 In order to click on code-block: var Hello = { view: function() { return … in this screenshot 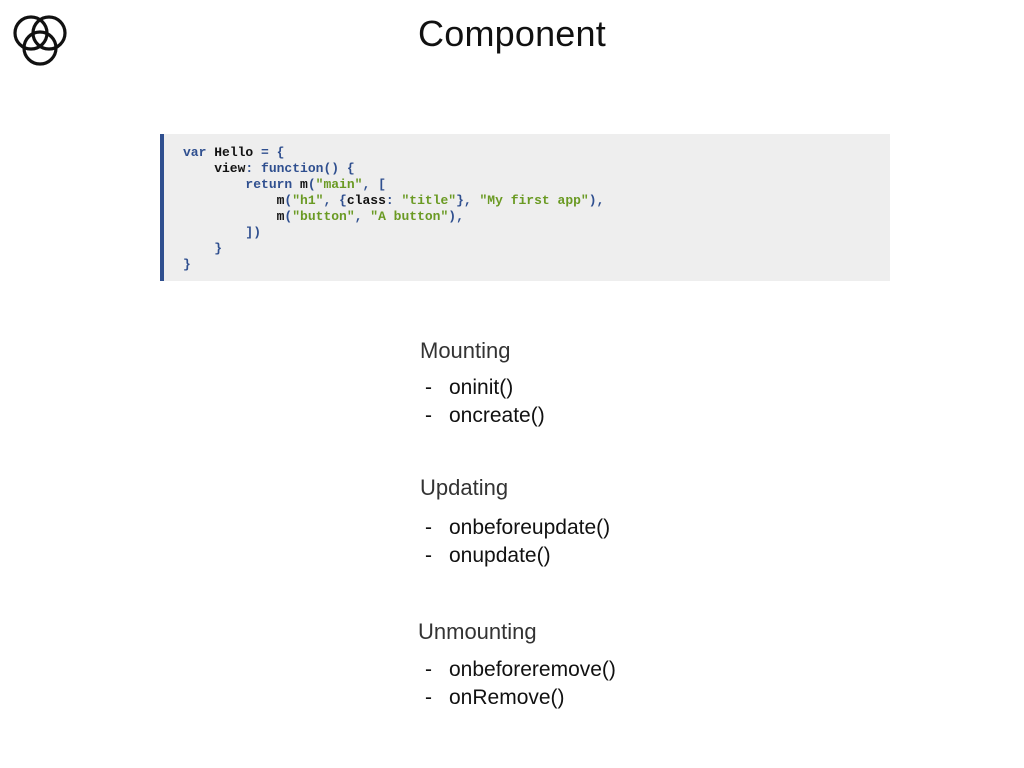, I will do `click(525, 207)`.